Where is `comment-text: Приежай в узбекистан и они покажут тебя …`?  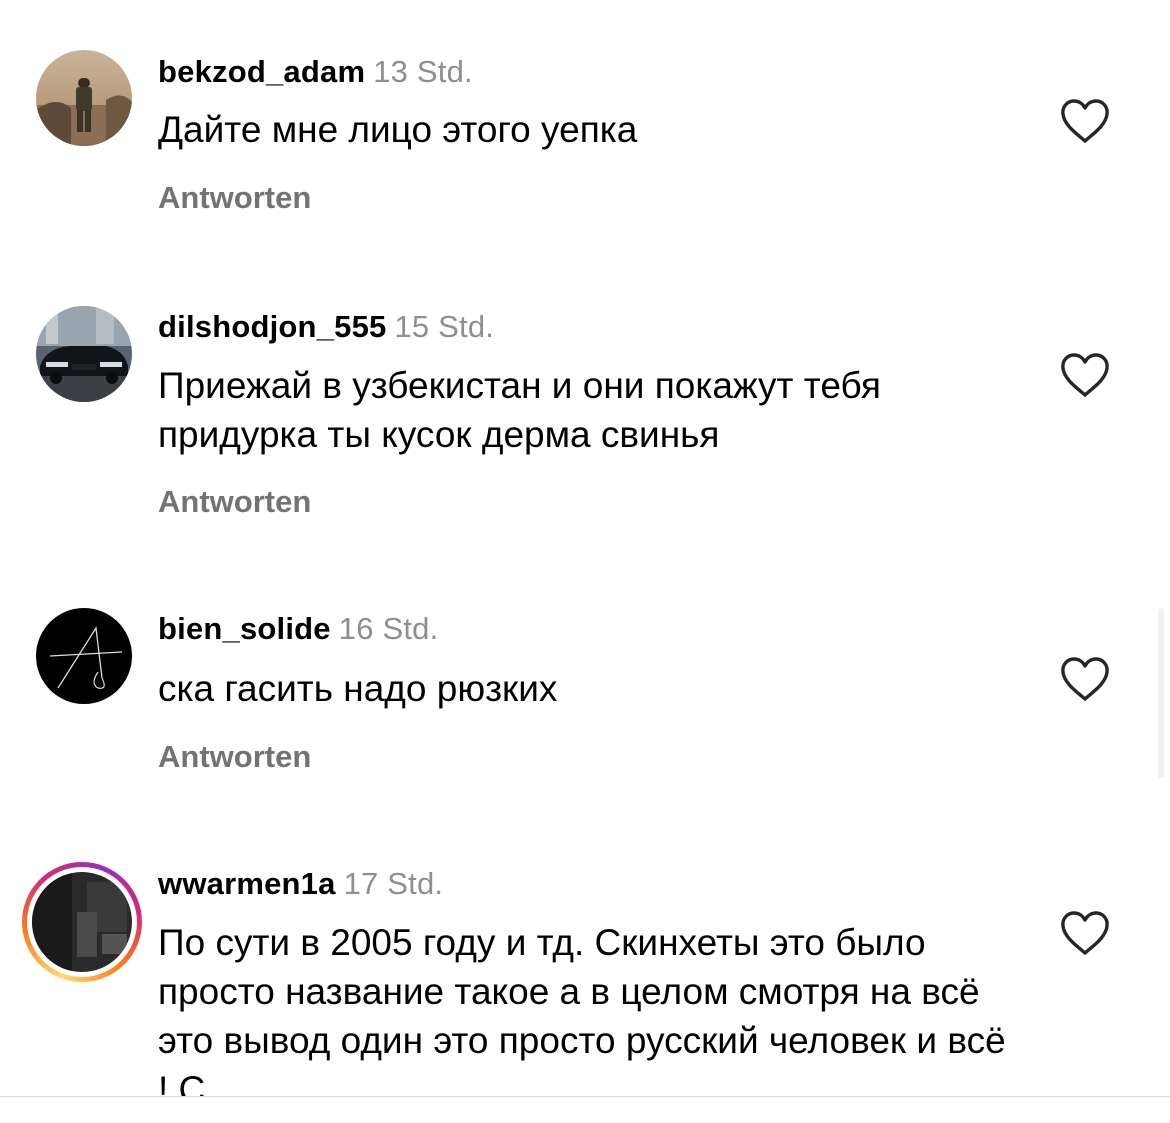
comment-text: Приежай в узбекистан и они покажут тебя … is located at coordinates (519, 410).